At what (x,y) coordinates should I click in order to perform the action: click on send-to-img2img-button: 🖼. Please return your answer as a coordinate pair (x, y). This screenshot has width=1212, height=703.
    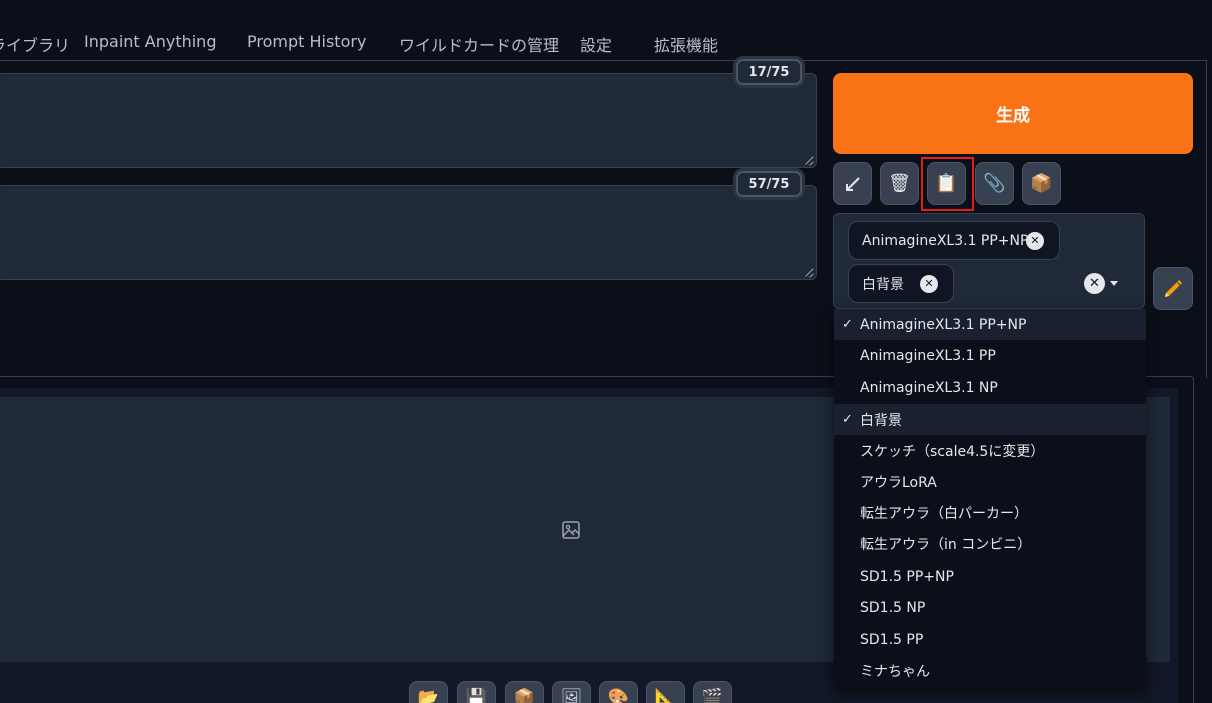
    Looking at the image, I should click on (571, 692).